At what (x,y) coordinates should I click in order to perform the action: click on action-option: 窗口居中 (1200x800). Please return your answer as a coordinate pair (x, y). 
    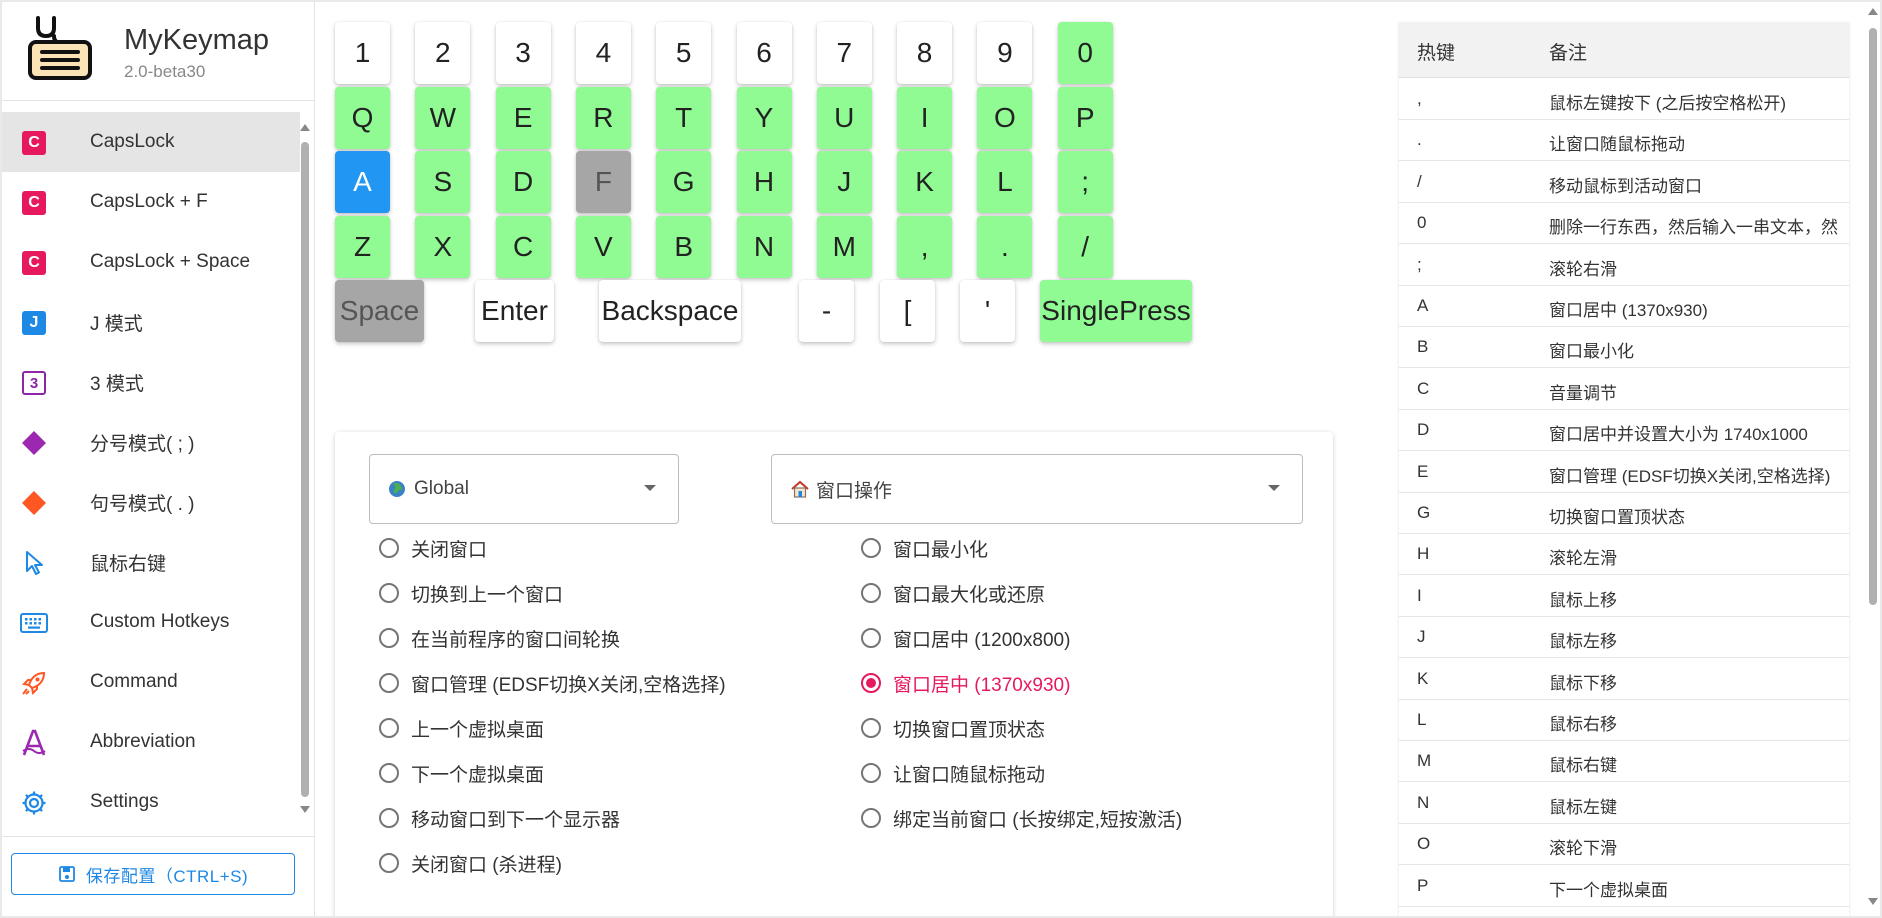
    Looking at the image, I should click on (965, 638).